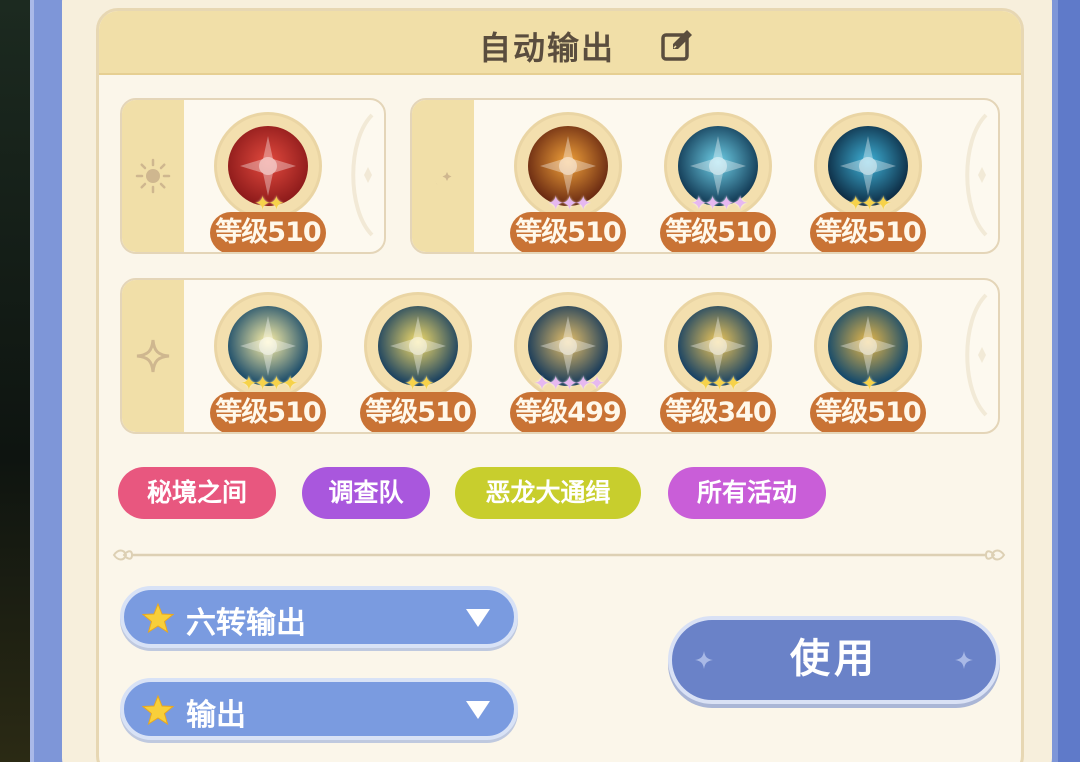 The height and width of the screenshot is (762, 1080). I want to click on skill-stars: ✦✦✦✦✦, so click(568, 383).